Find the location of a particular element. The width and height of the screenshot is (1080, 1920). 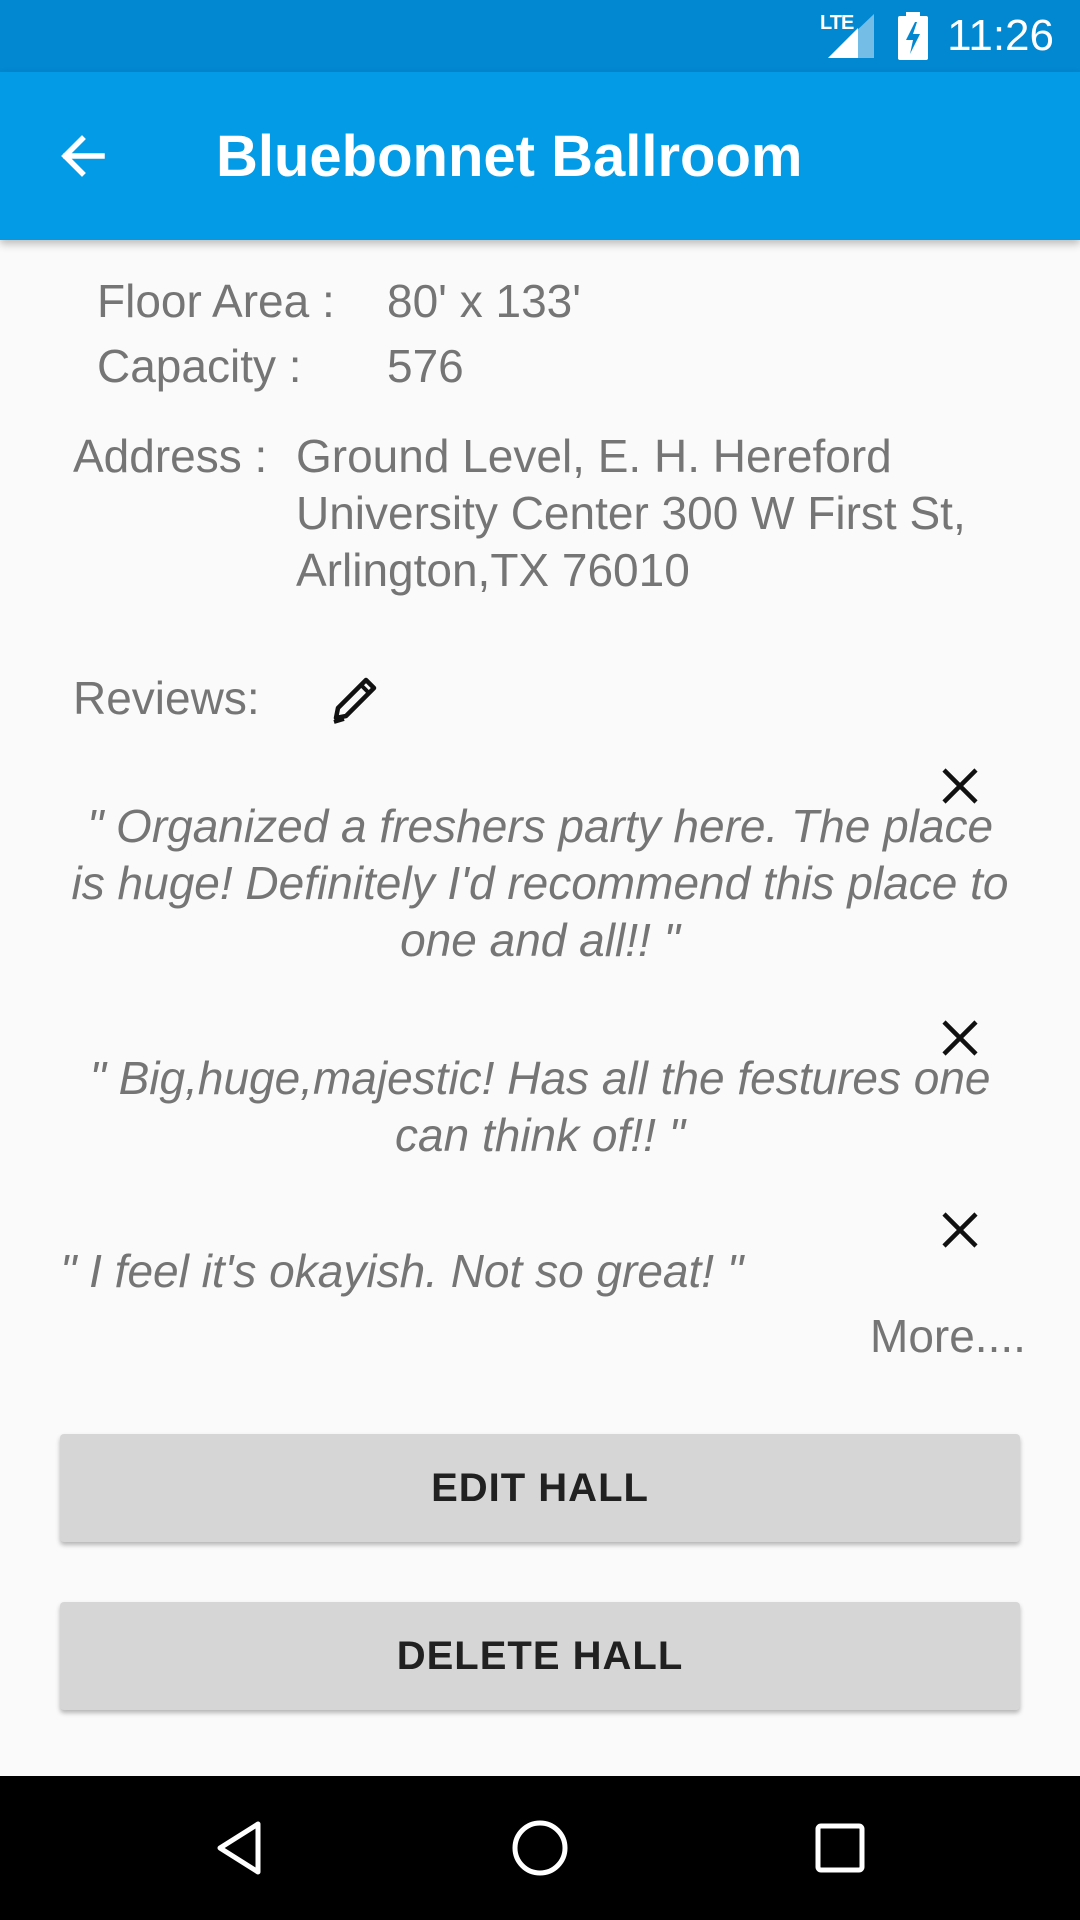

back-triangle-icon is located at coordinates (240, 1848).